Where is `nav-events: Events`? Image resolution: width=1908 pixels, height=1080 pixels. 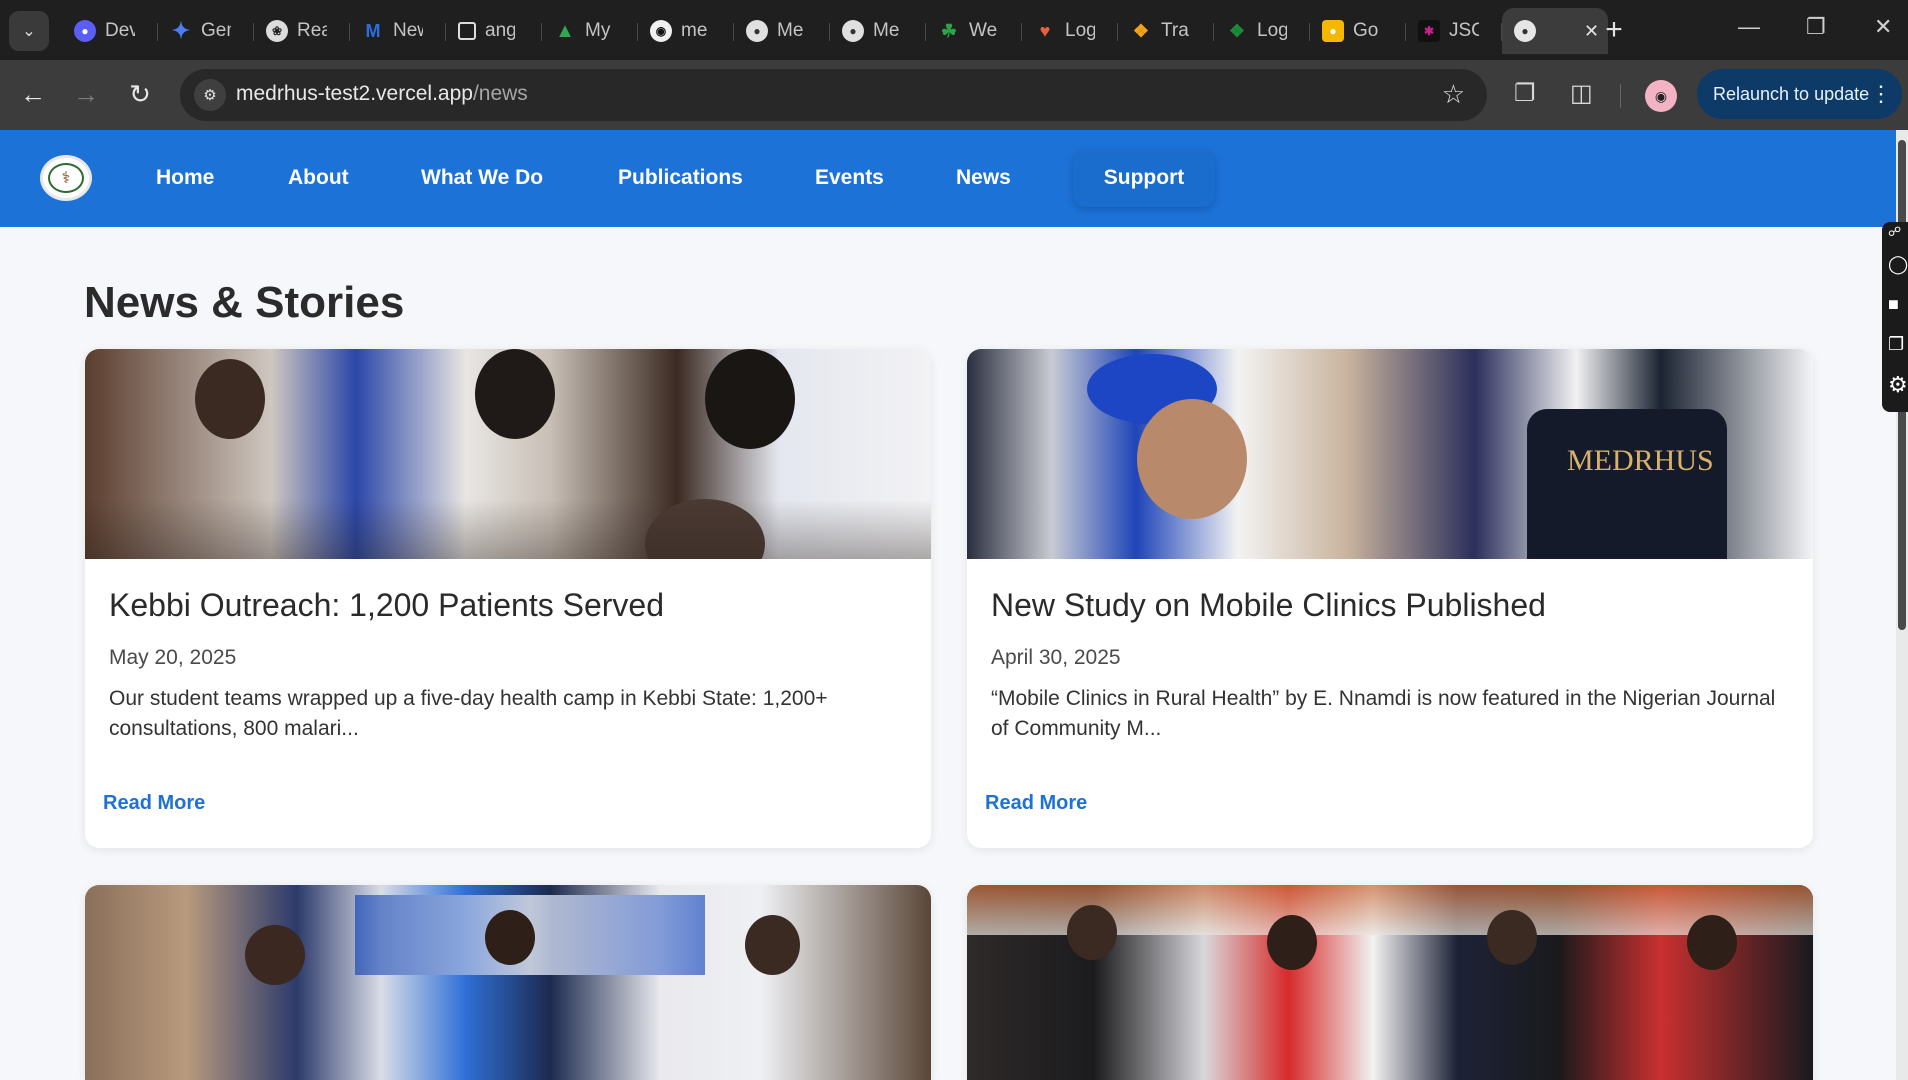 nav-events: Events is located at coordinates (849, 178).